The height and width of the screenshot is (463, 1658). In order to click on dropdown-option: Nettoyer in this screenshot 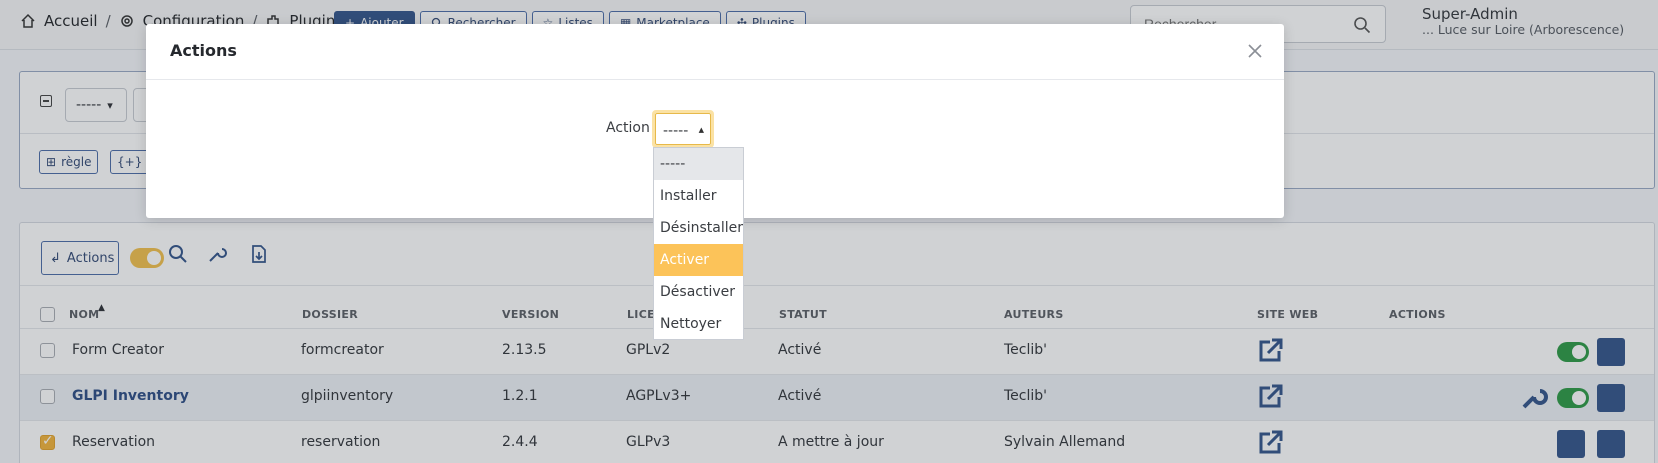, I will do `click(698, 324)`.